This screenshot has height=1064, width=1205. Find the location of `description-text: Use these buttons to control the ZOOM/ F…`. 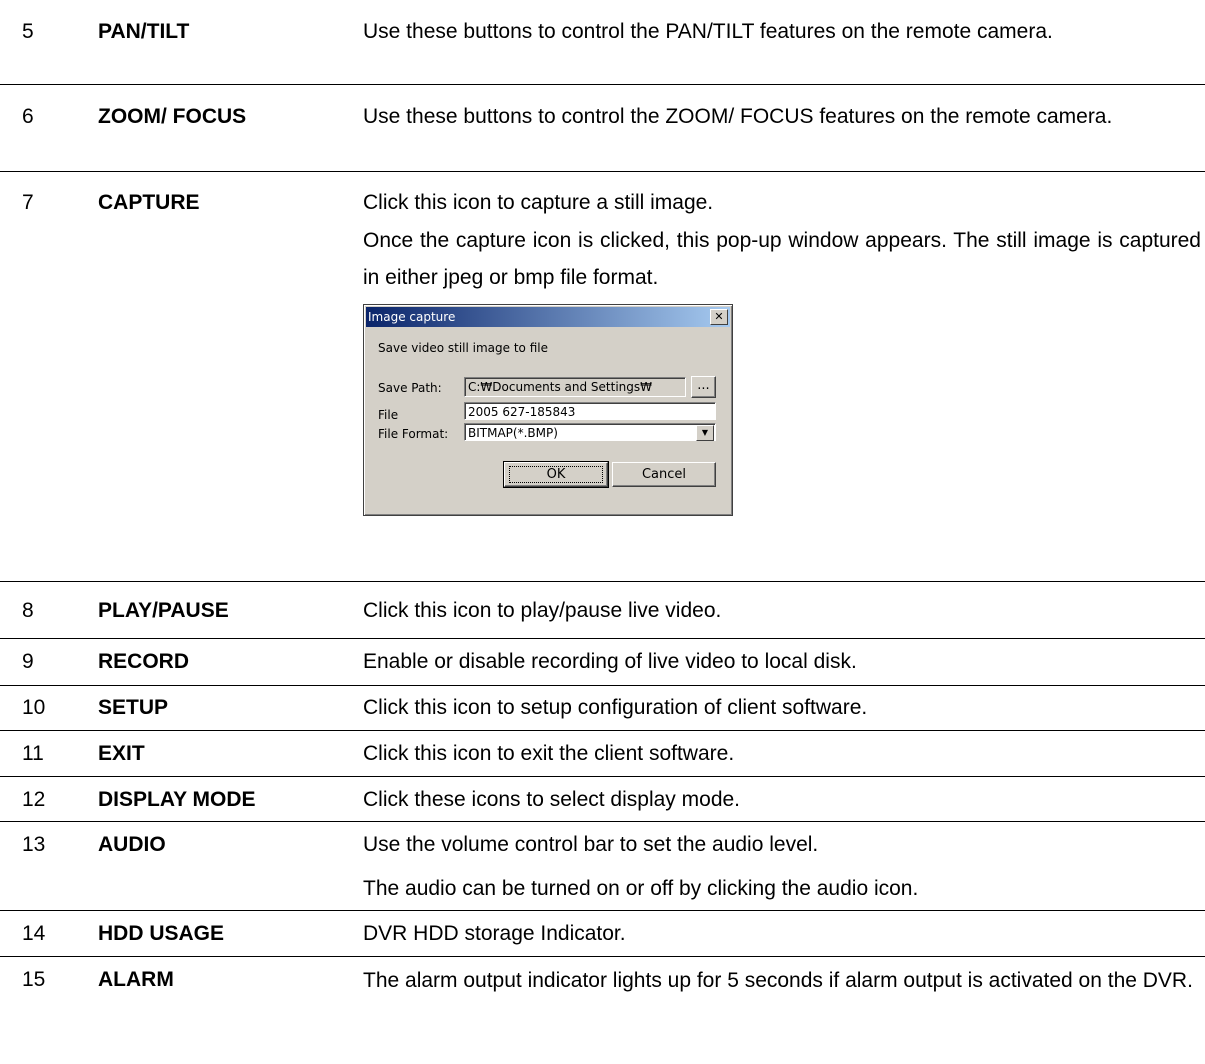

description-text: Use these buttons to control the ZOOM/ F… is located at coordinates (738, 116).